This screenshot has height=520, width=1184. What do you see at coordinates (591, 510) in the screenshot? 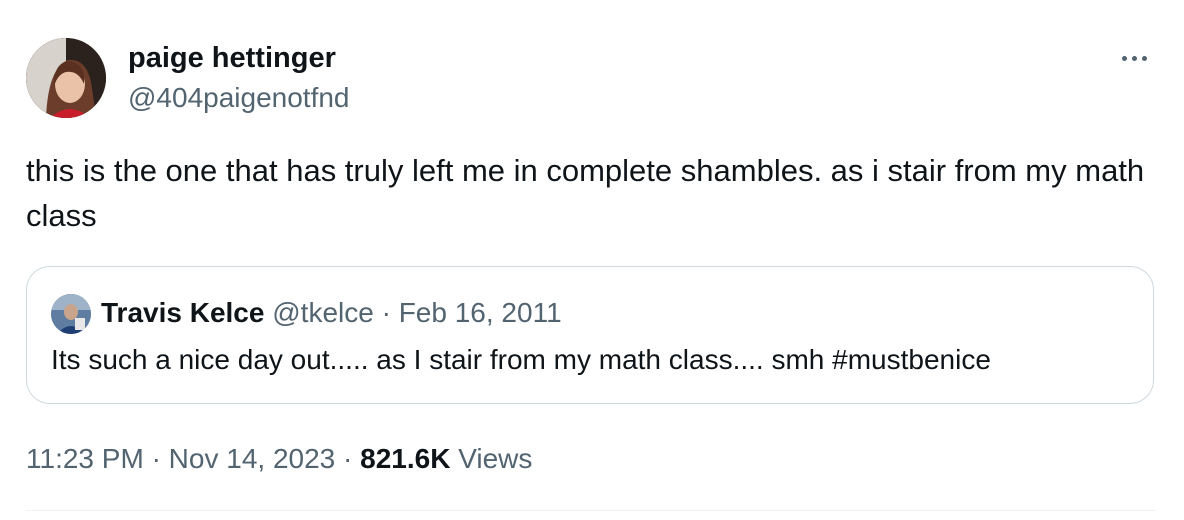
I see `divider` at bounding box center [591, 510].